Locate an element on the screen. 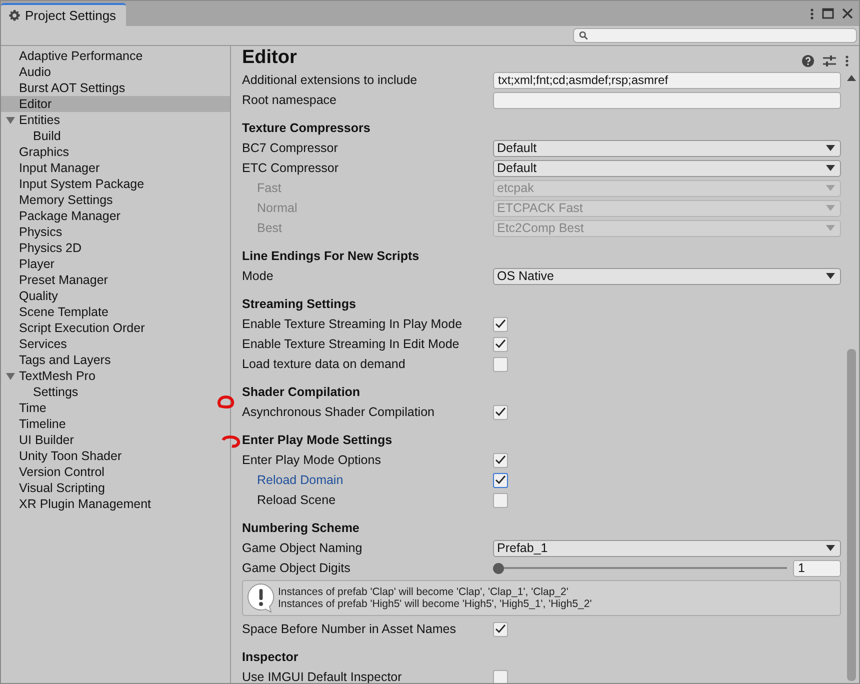 The width and height of the screenshot is (860, 684). field-label: Enable Texture Streaming In Play Mode is located at coordinates (352, 324).